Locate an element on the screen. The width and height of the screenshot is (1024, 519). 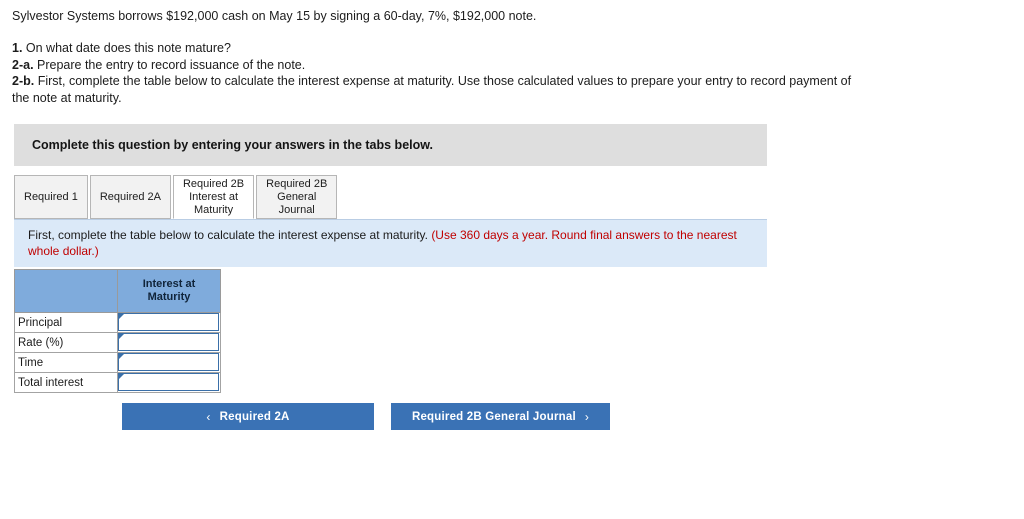
cell-total-interest is located at coordinates (169, 382).